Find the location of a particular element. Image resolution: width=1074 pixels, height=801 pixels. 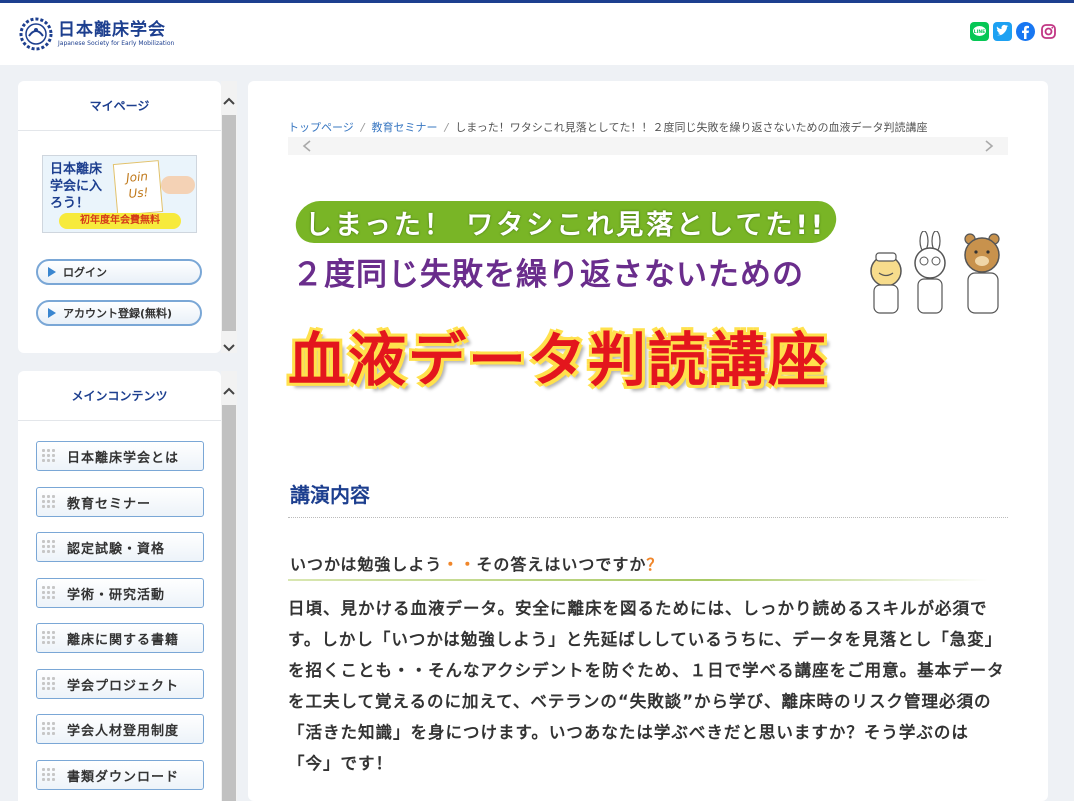

join-banner-card: Join Us! is located at coordinates (138, 188).